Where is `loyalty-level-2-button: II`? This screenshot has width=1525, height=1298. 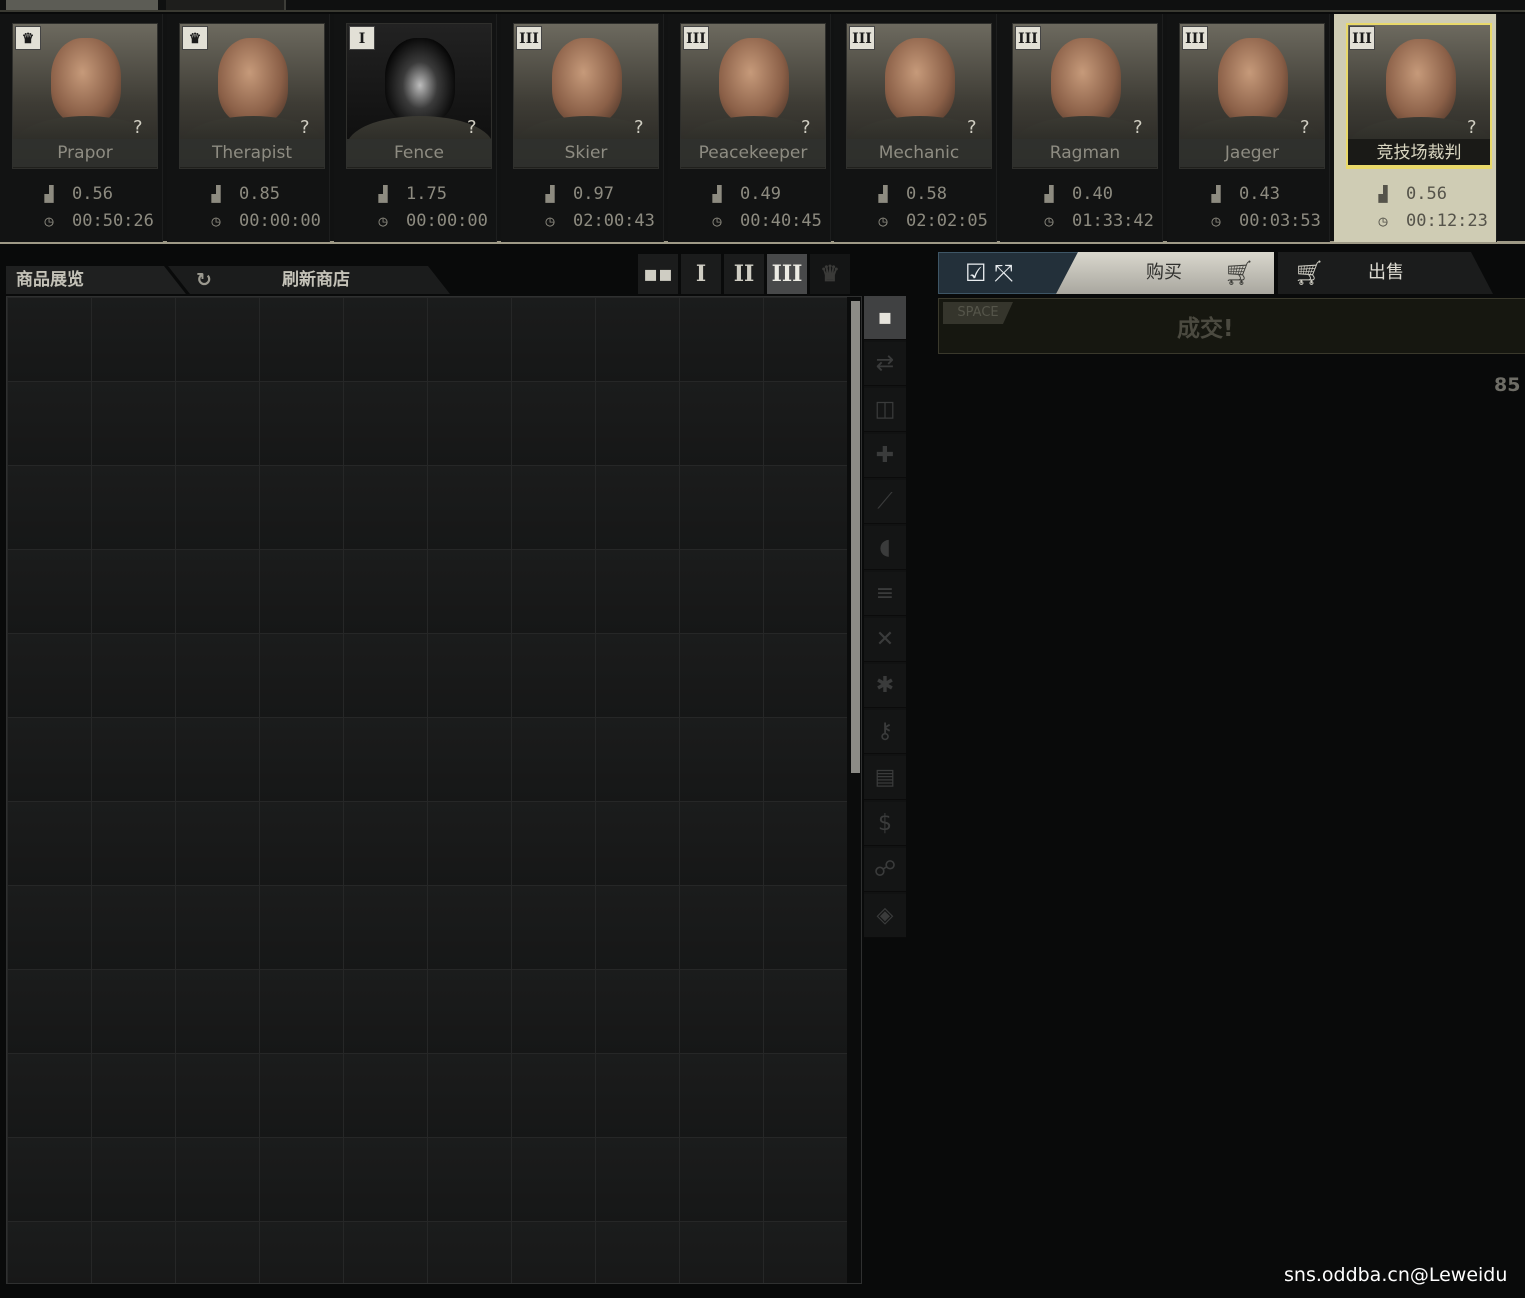
loyalty-level-2-button: II is located at coordinates (744, 274).